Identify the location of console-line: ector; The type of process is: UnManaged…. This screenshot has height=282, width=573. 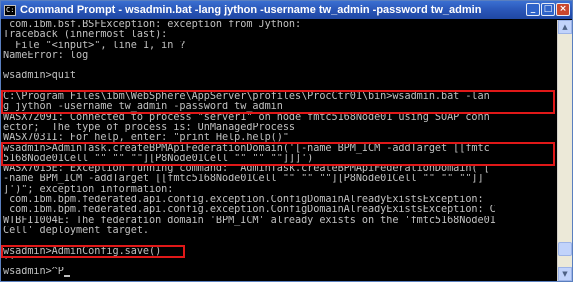
(149, 127).